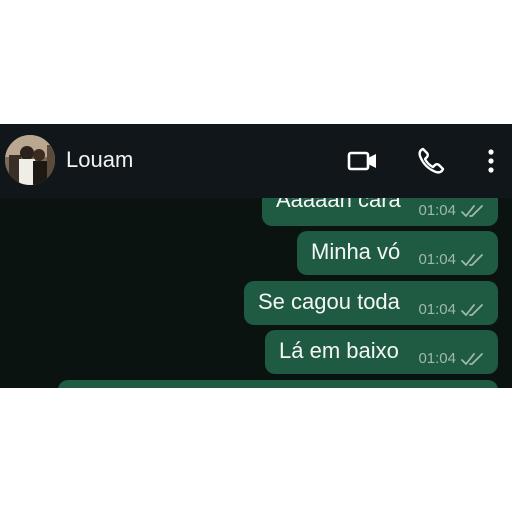 This screenshot has height=512, width=512. What do you see at coordinates (329, 301) in the screenshot?
I see `message-text: Se cagou toda` at bounding box center [329, 301].